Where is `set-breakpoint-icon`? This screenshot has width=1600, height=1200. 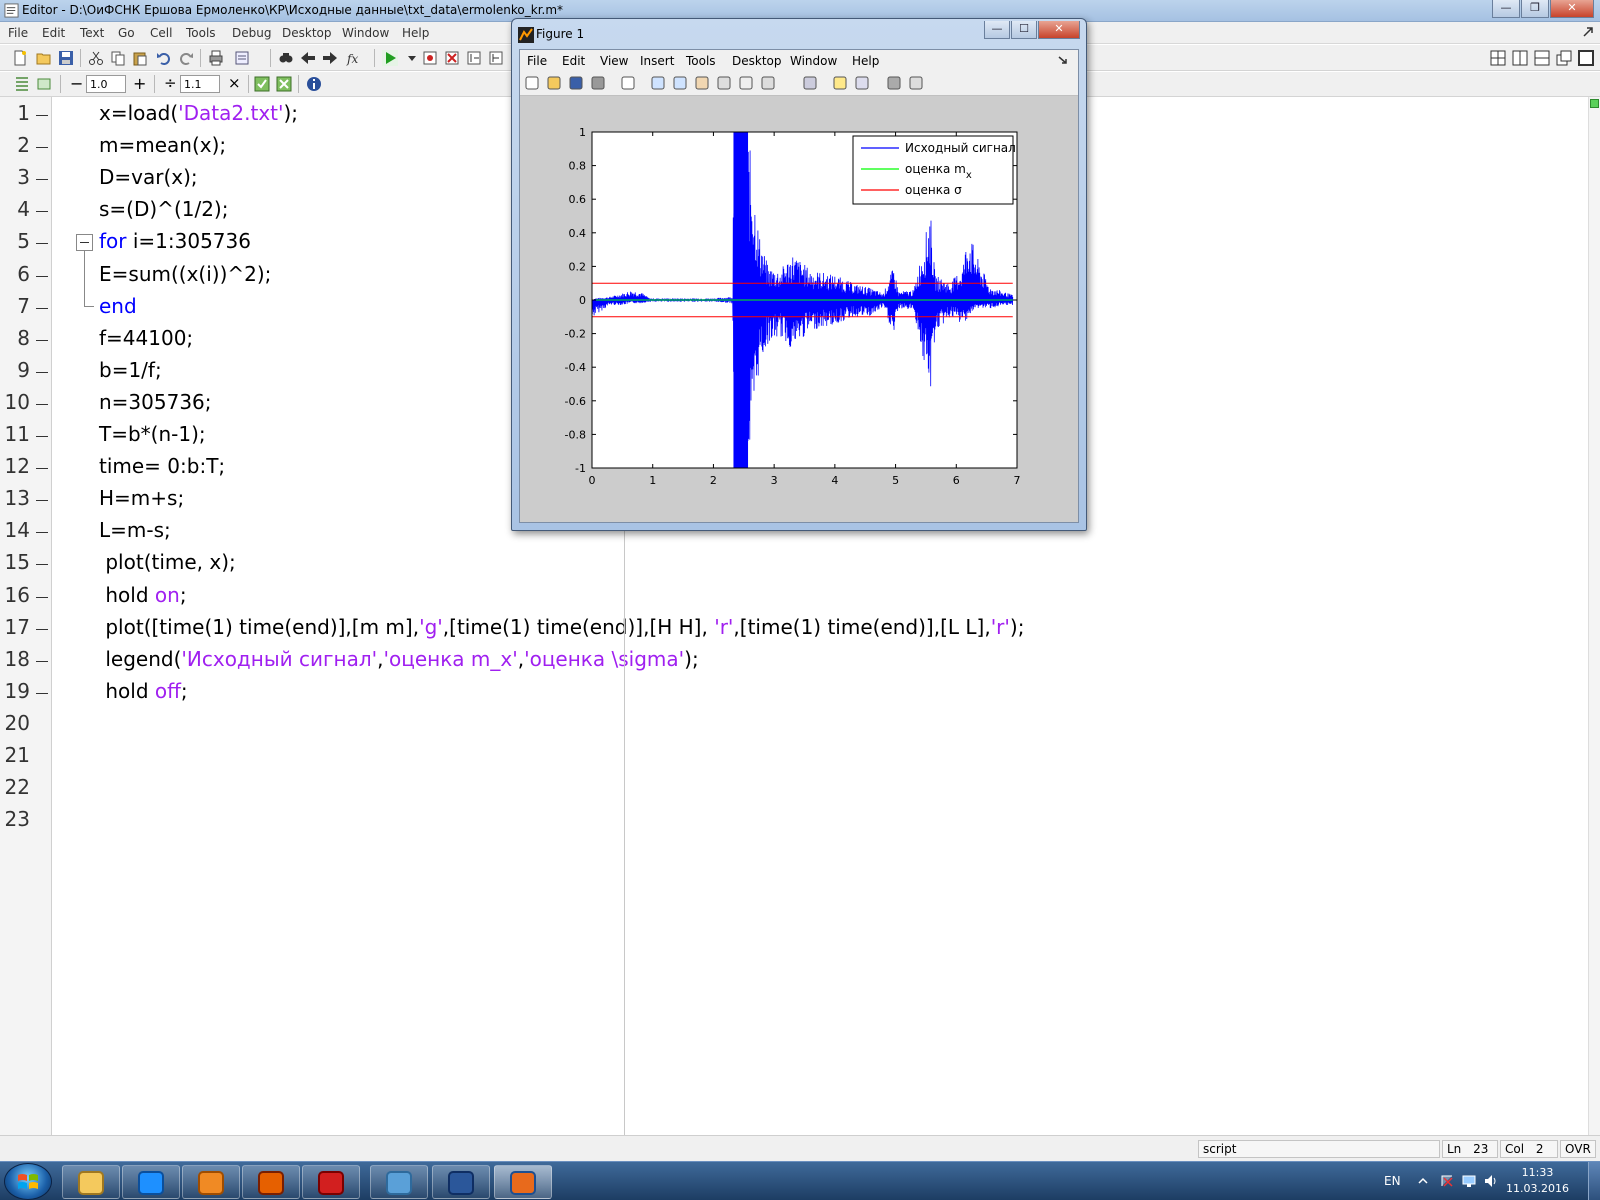
set-breakpoint-icon is located at coordinates (430, 58).